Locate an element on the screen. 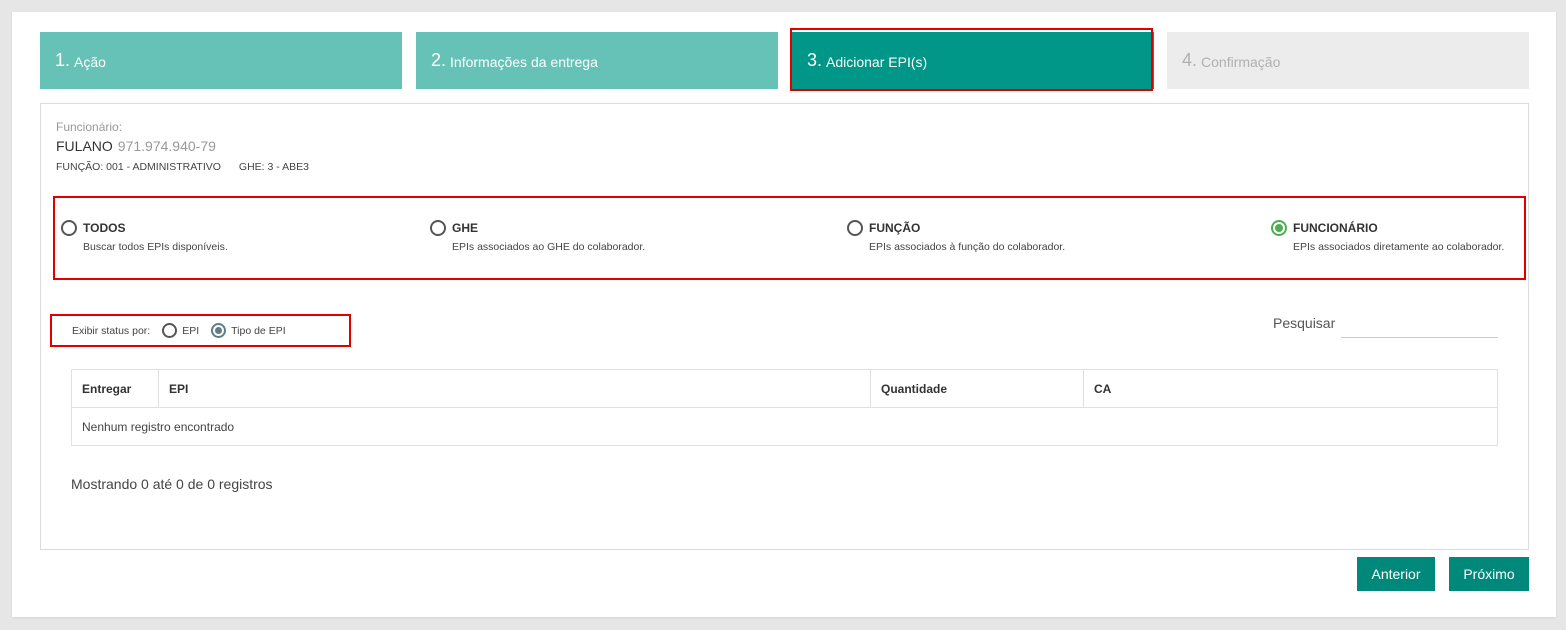 The image size is (1566, 630). status-display-label: Exibir status por: is located at coordinates (111, 330).